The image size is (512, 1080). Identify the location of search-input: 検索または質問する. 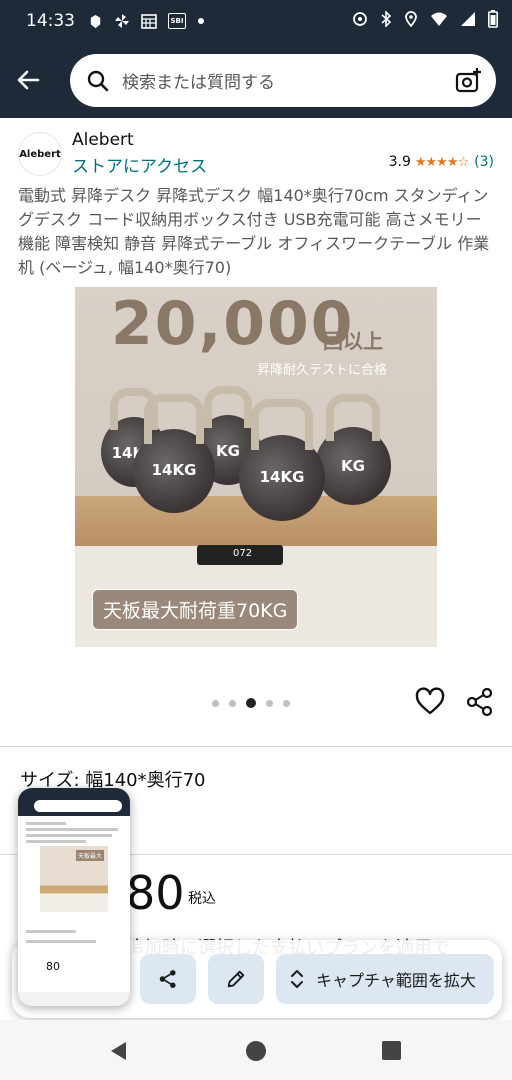
(283, 80).